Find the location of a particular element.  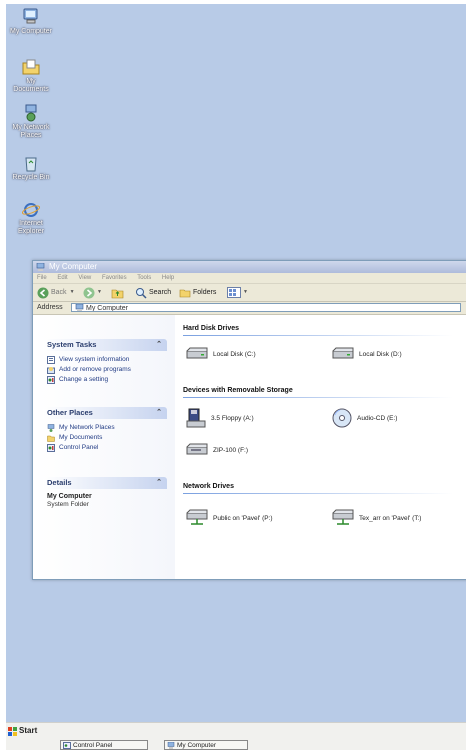

desktop-icon-my-computer: My Computer is located at coordinates (31, 22).